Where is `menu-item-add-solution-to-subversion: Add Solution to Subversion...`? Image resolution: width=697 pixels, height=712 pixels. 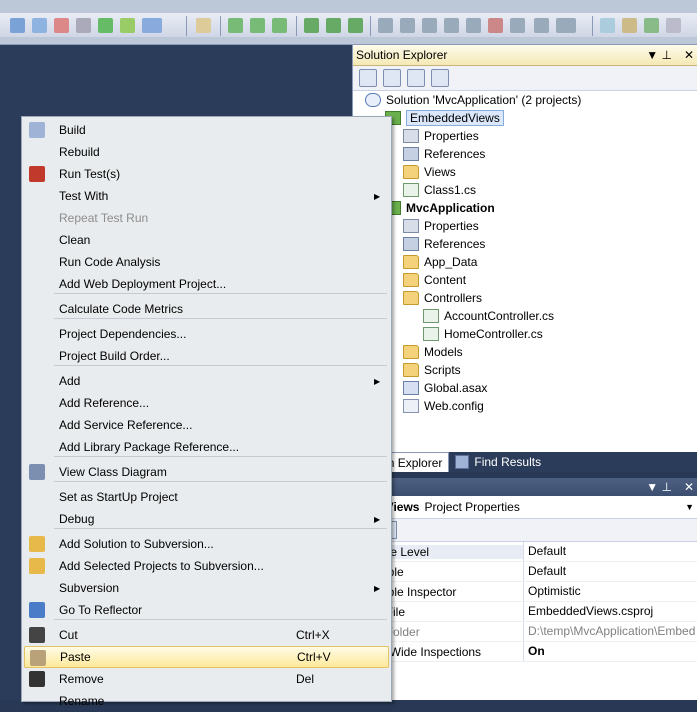
menu-item-add-solution-to-subversion: Add Solution to Subversion... is located at coordinates (205, 544).